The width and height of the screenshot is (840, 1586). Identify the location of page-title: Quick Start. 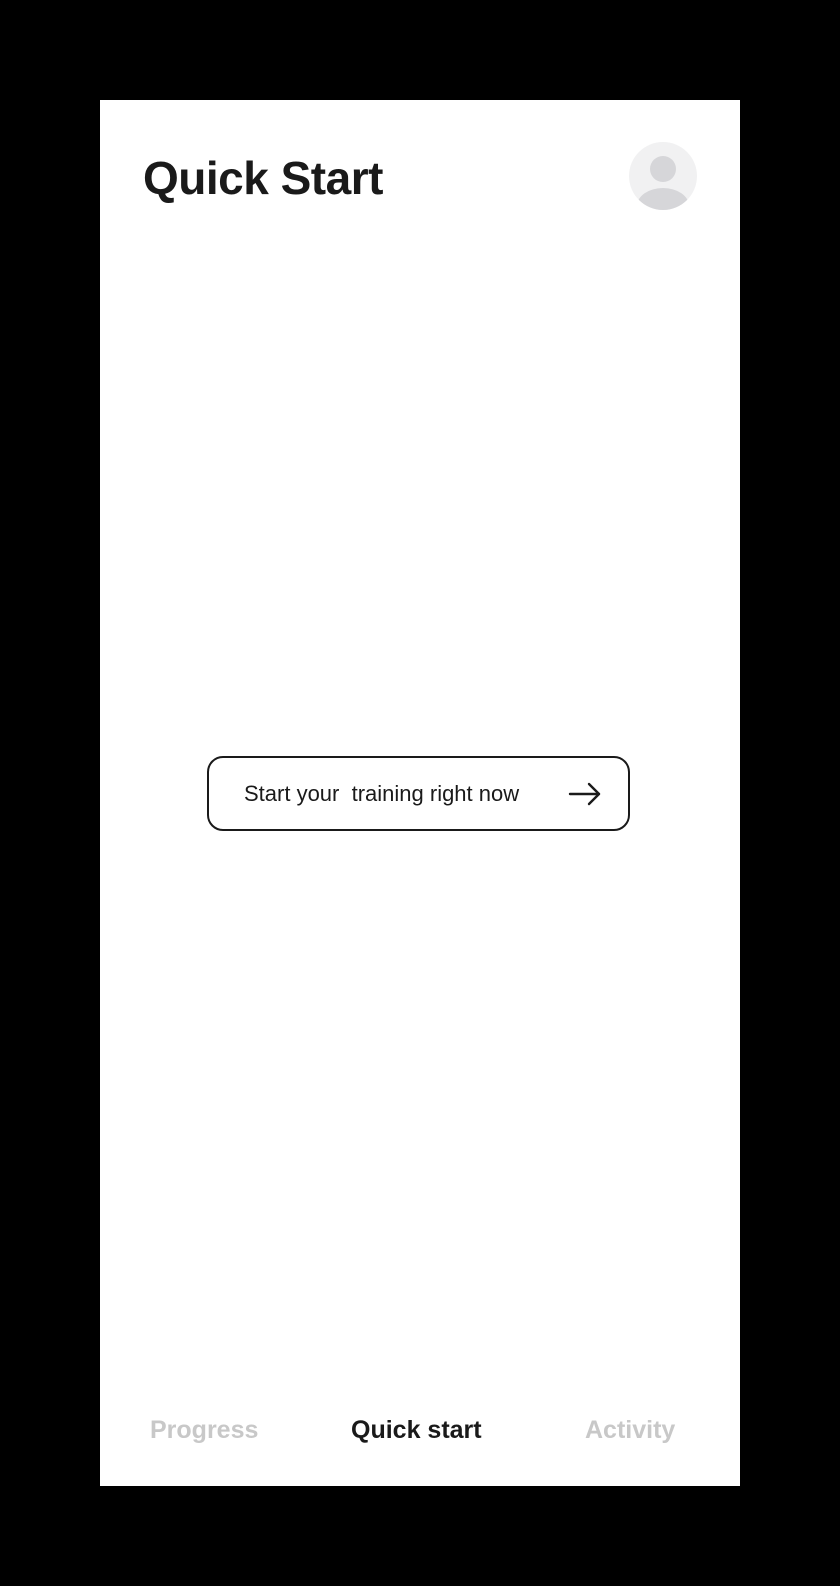
(263, 178).